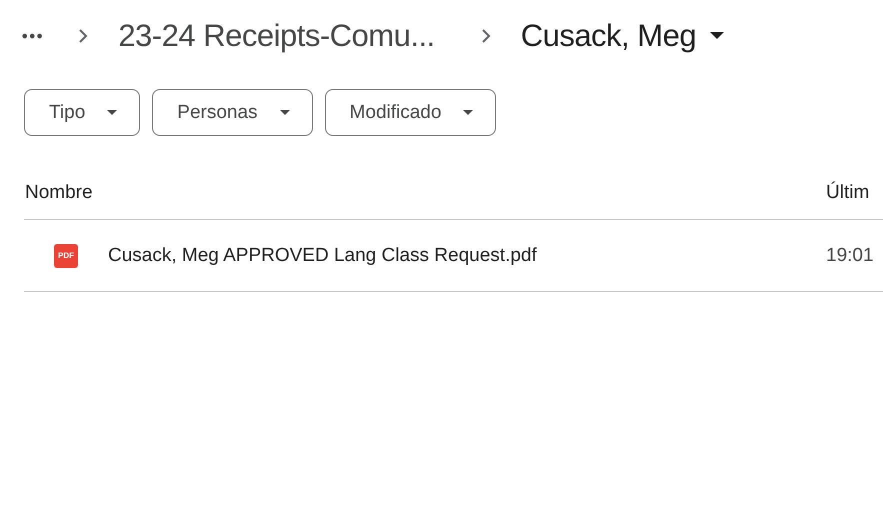  Describe the element at coordinates (467, 255) in the screenshot. I see `file-name: Cusack, Meg APPROVED Lang Class Request.pdf` at that location.